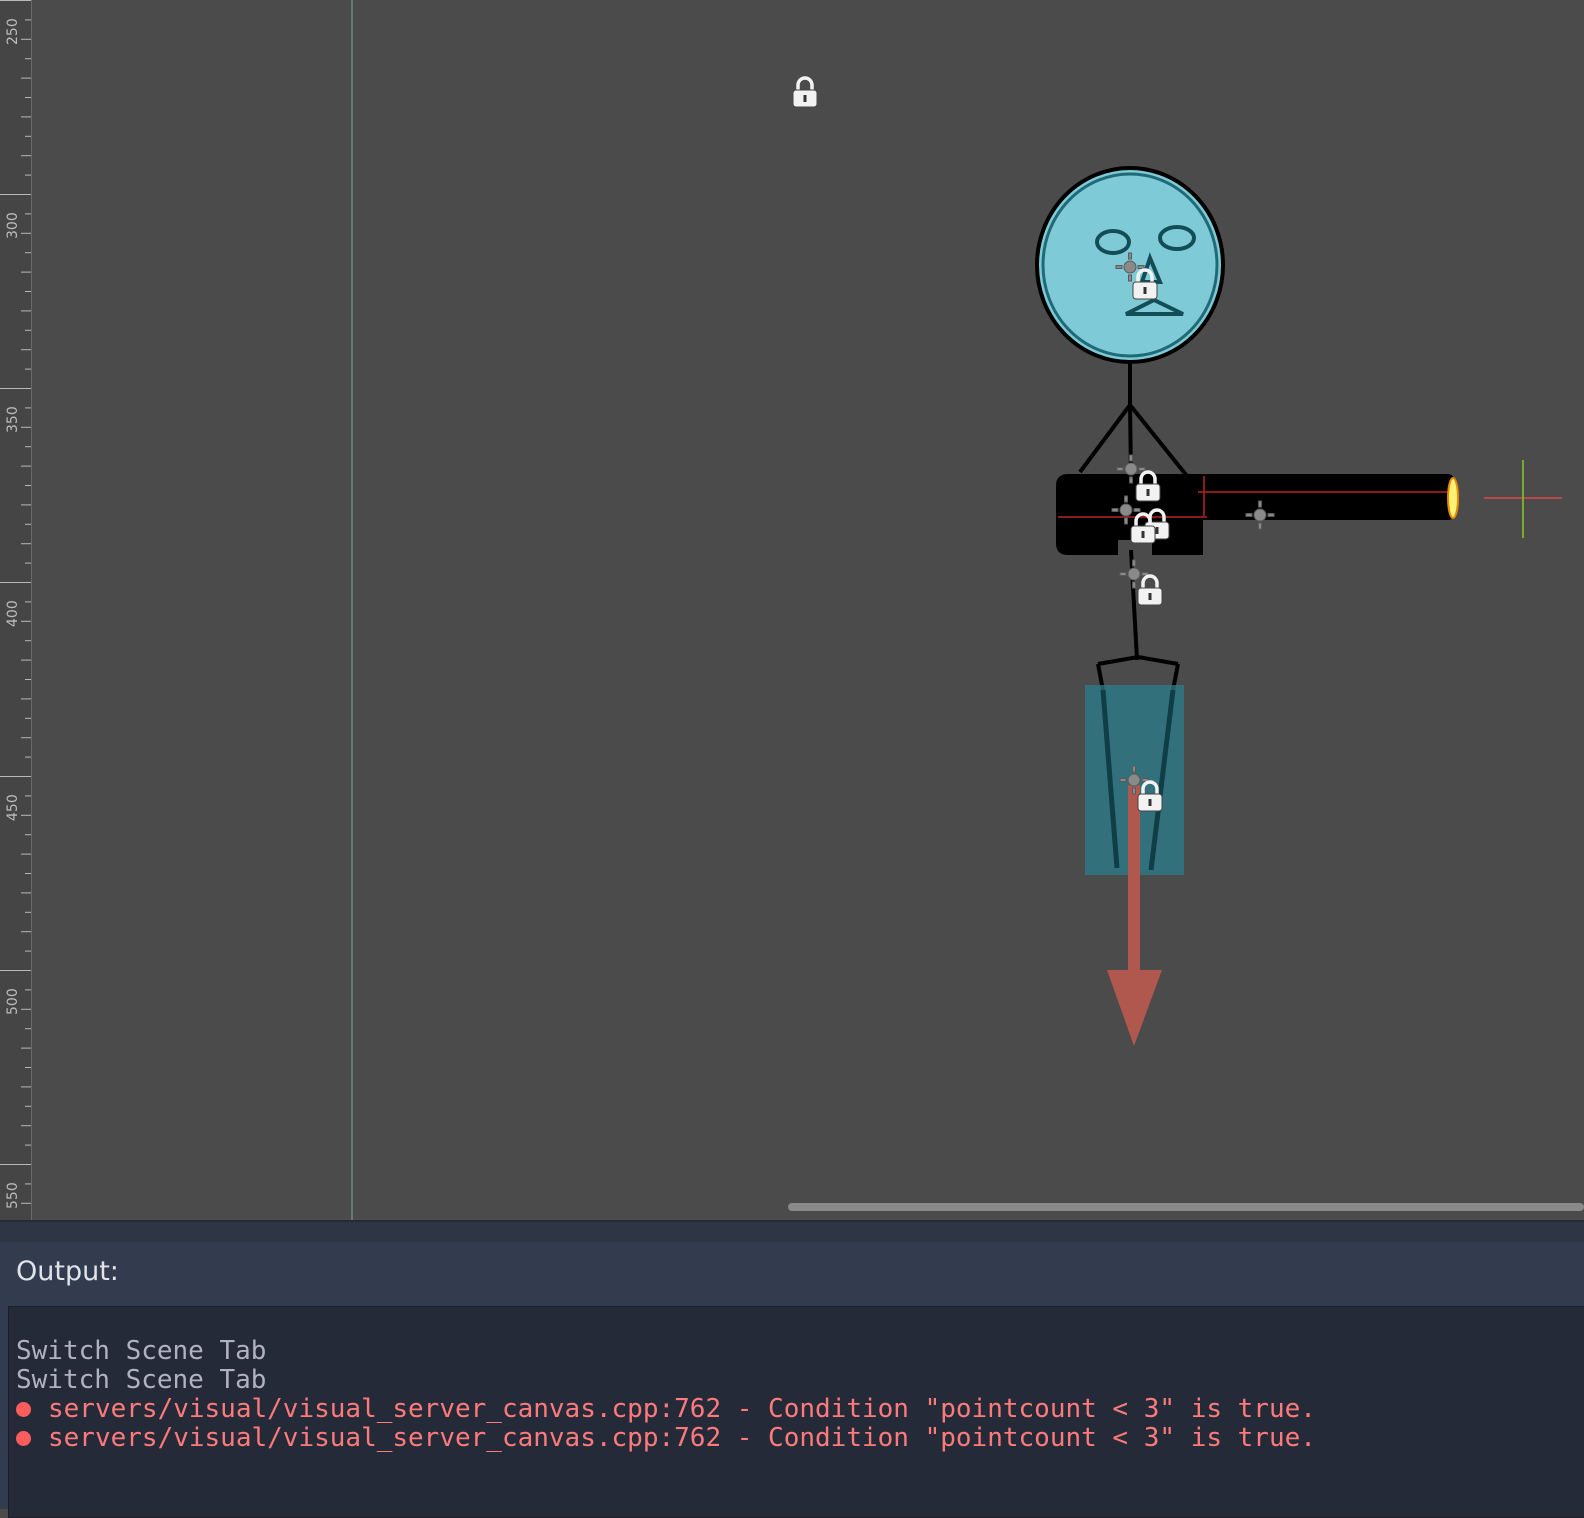 This screenshot has height=1518, width=1584. I want to click on vertical-ruler: 250 300 350 400 450 500 550, so click(16, 610).